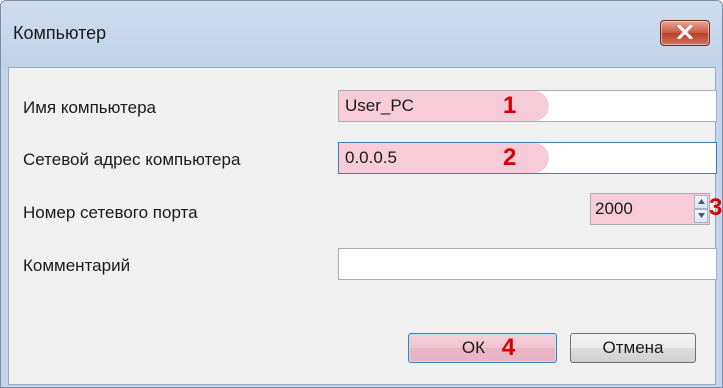 This screenshot has height=388, width=723. I want to click on comment-label: Комментарий, so click(77, 265).